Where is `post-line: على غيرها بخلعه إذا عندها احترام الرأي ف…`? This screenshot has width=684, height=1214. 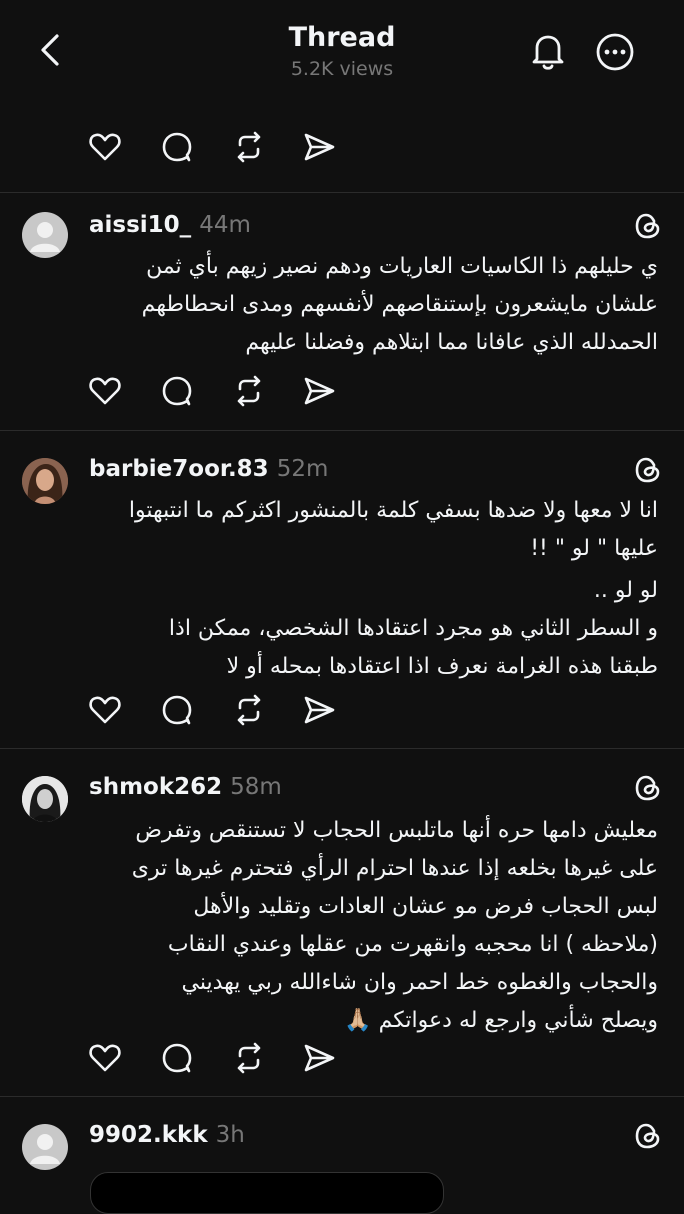 post-line: على غيرها بخلعه إذا عندها احترام الرأي ف… is located at coordinates (394, 868).